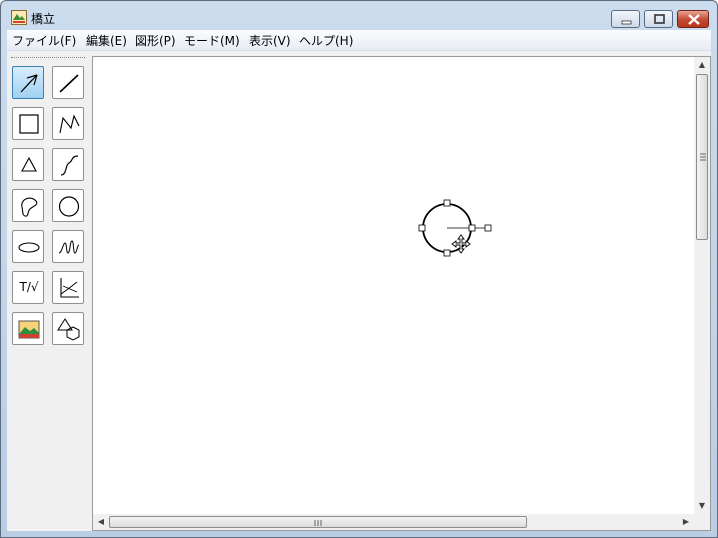 The image size is (718, 538). I want to click on tool-solid-shapes, so click(68, 328).